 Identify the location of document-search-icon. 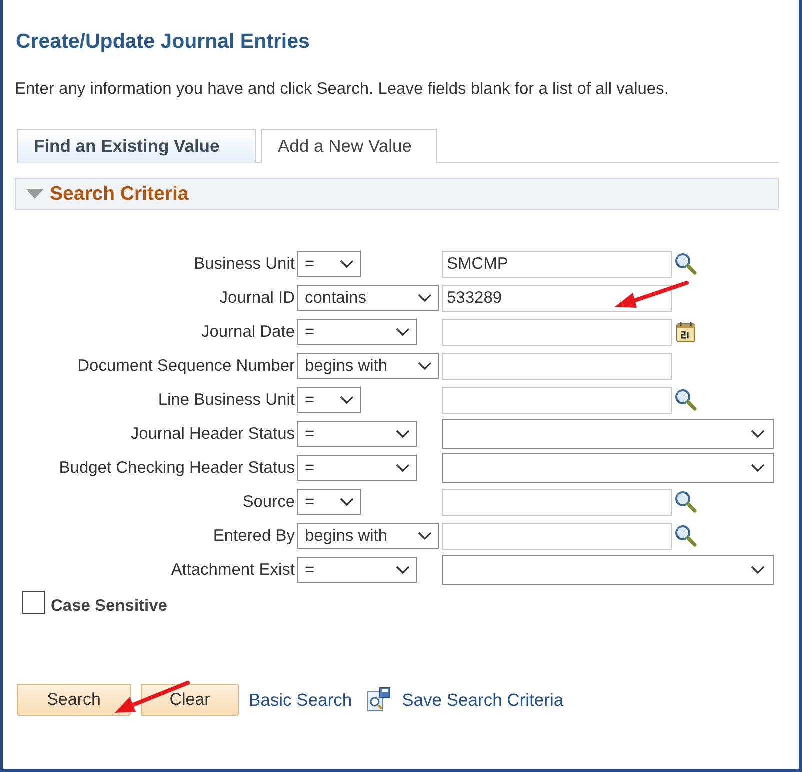
(379, 700).